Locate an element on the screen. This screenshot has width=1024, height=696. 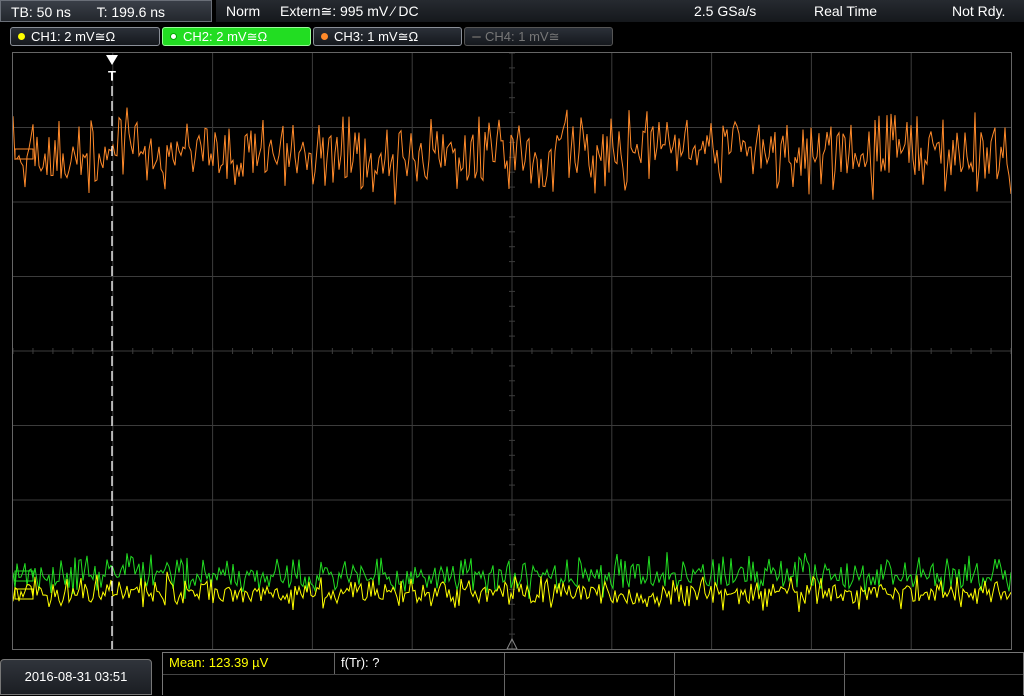
sample-rate-label: 2.5 GSa/s is located at coordinates (725, 11).